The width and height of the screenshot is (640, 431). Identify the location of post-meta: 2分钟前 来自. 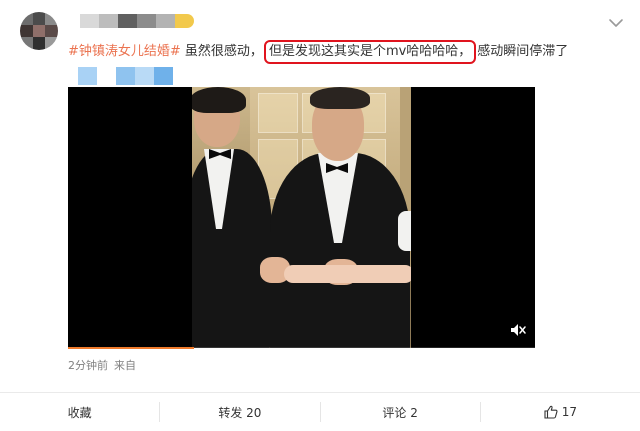
(105, 365).